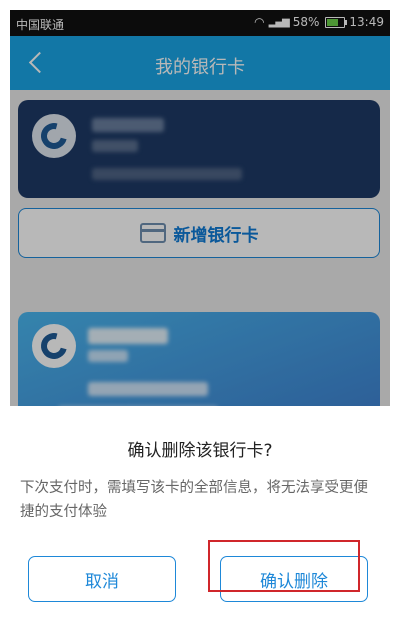  What do you see at coordinates (284, 566) in the screenshot?
I see `highlight-box` at bounding box center [284, 566].